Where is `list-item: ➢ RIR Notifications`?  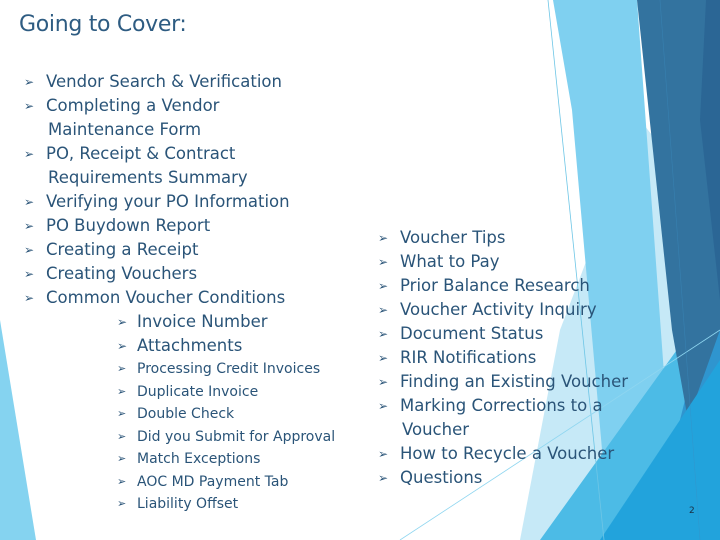
list-item: ➢ RIR Notifications is located at coordinates (502, 358).